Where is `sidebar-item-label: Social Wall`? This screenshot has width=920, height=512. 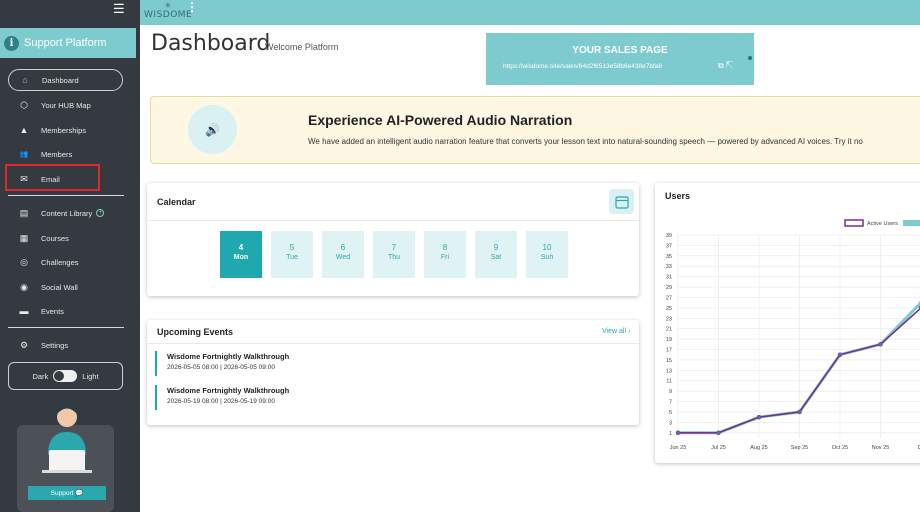 sidebar-item-label: Social Wall is located at coordinates (59, 287).